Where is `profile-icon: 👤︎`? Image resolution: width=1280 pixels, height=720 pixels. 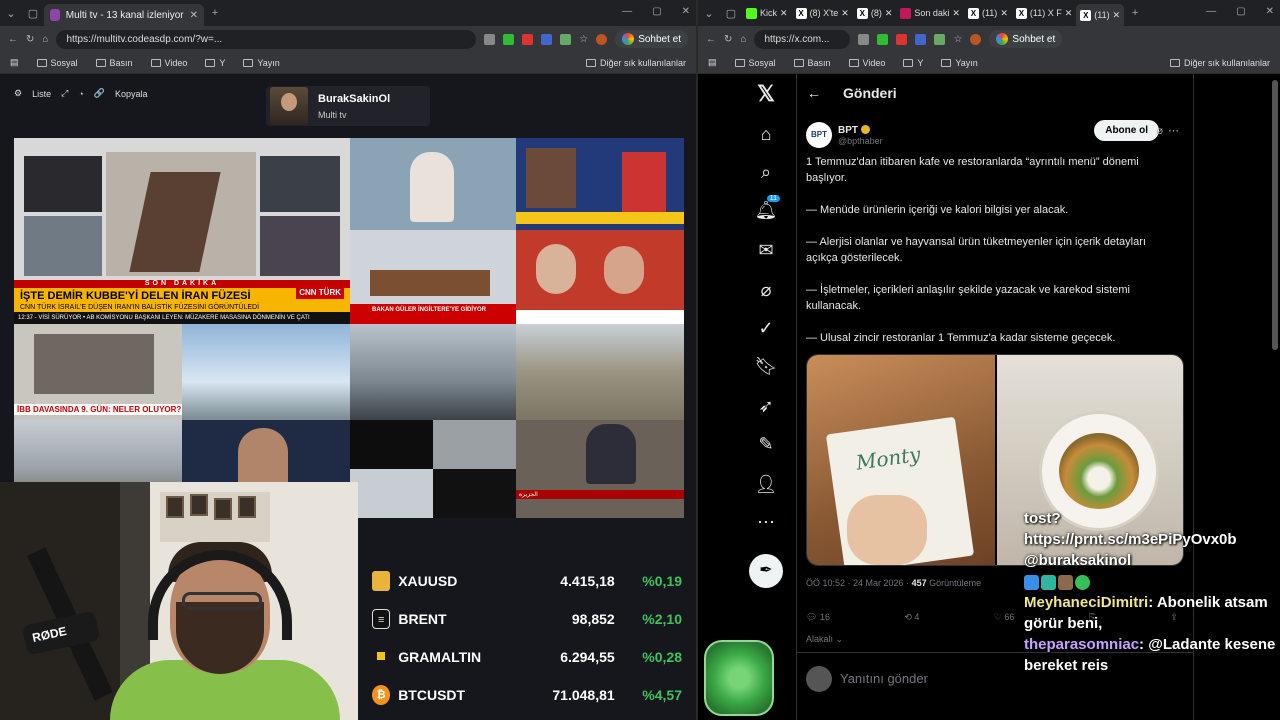
profile-icon: 👤︎ is located at coordinates (766, 484).